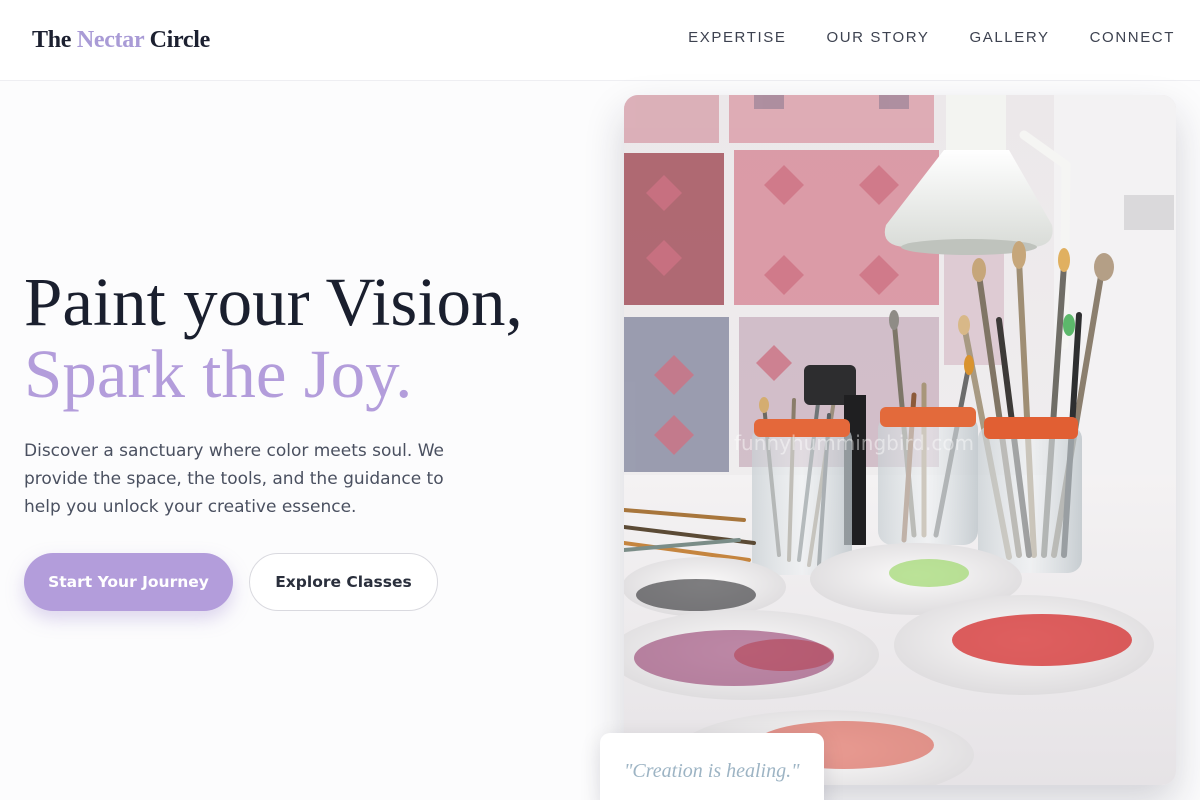 This screenshot has height=800, width=1200. Describe the element at coordinates (110, 40) in the screenshot. I see `brand-accent: Nectar` at that location.